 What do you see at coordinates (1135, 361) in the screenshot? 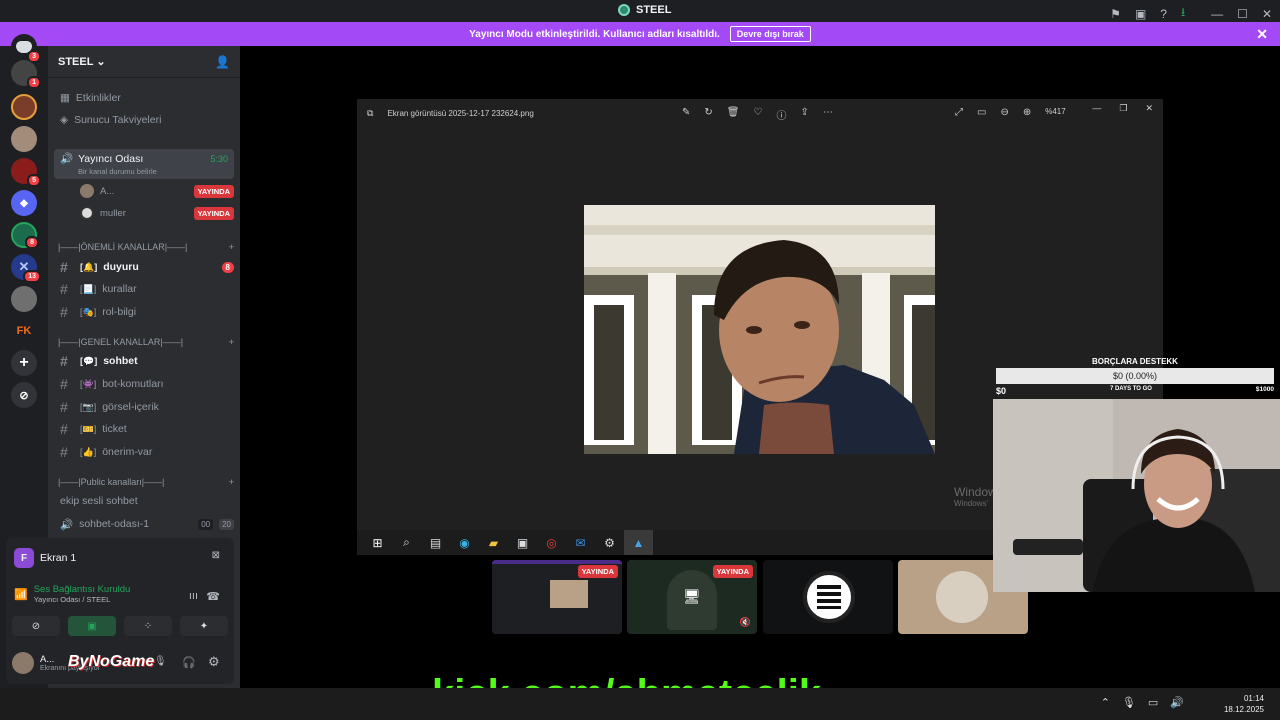
I see `donation-title: BORÇLARA DESTEKK` at bounding box center [1135, 361].